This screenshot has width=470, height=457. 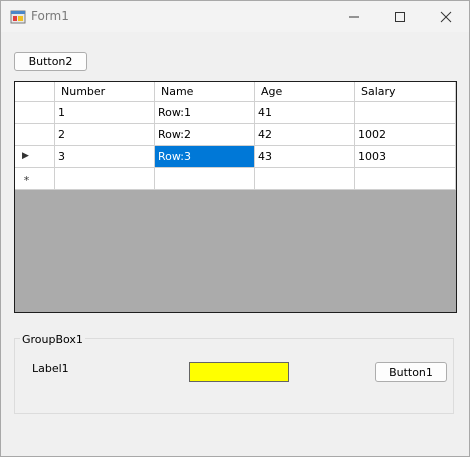 I want to click on window-title: Form1, so click(x=50, y=16).